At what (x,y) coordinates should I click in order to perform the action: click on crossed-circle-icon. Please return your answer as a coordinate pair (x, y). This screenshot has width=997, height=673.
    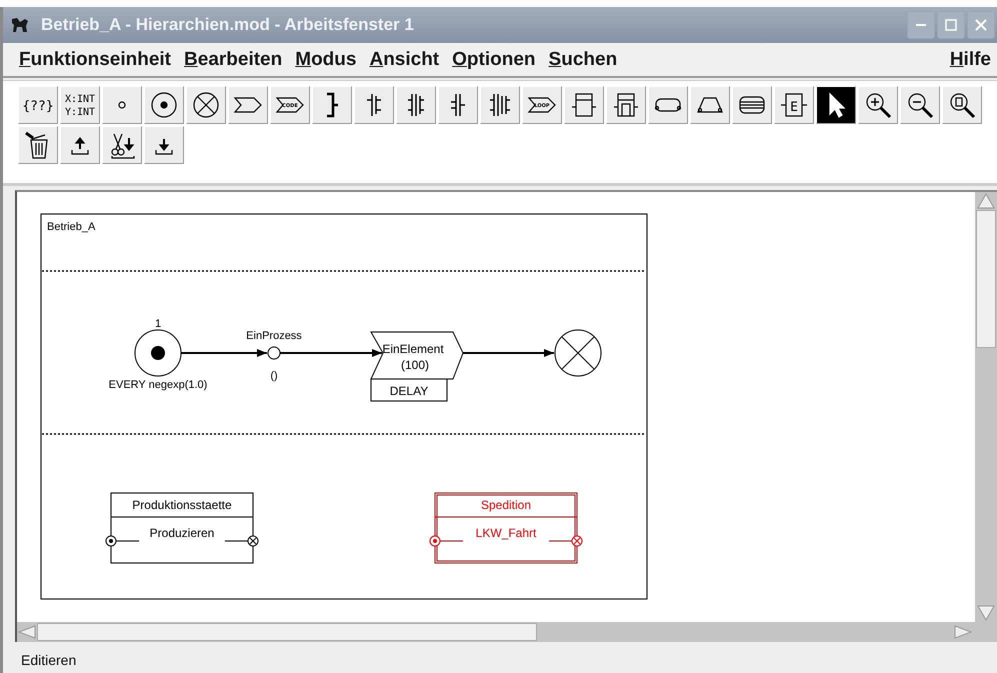
    Looking at the image, I should click on (206, 105).